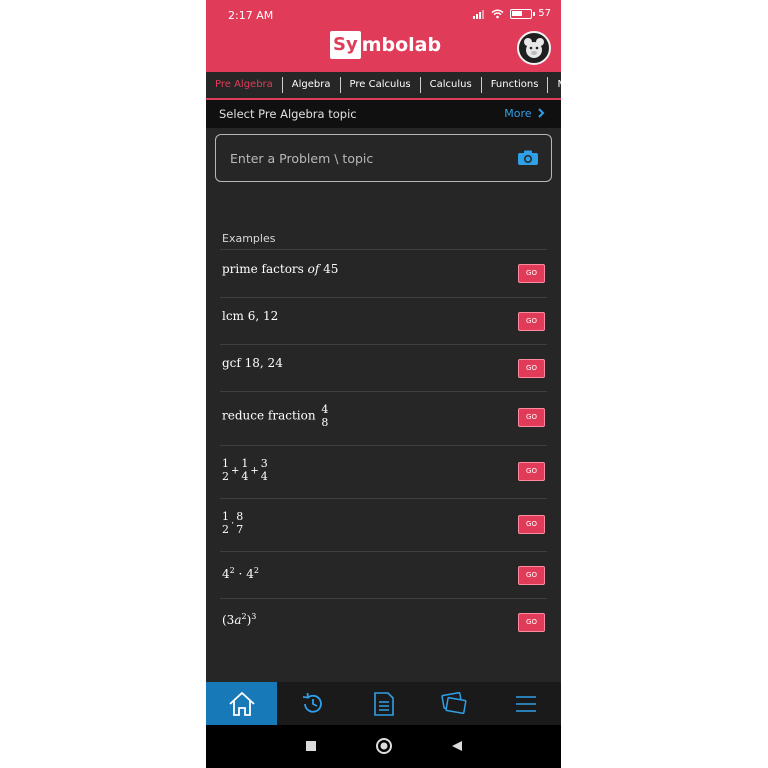 This screenshot has width=768, height=768. I want to click on exponent: 2, so click(256, 570).